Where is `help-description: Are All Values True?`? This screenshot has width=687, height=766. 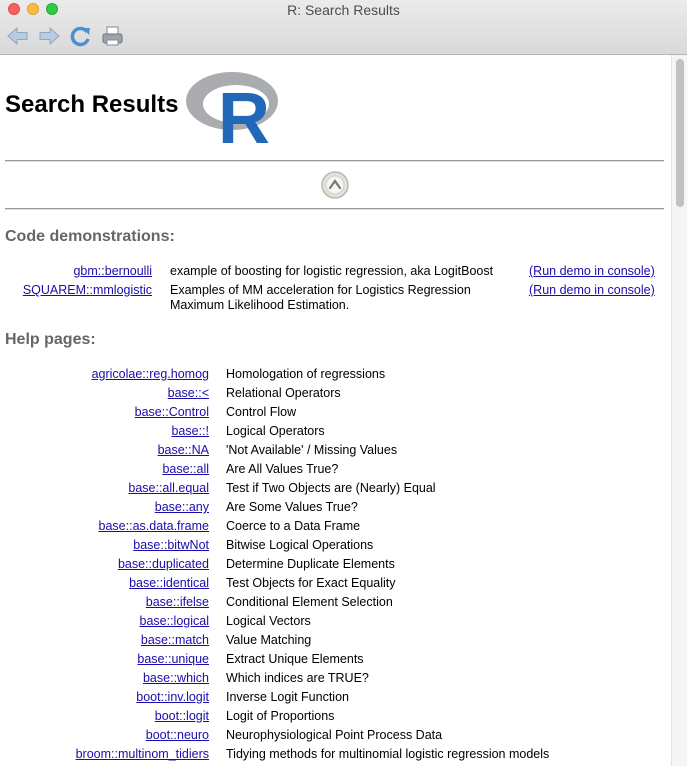 help-description: Are All Values True? is located at coordinates (282, 469).